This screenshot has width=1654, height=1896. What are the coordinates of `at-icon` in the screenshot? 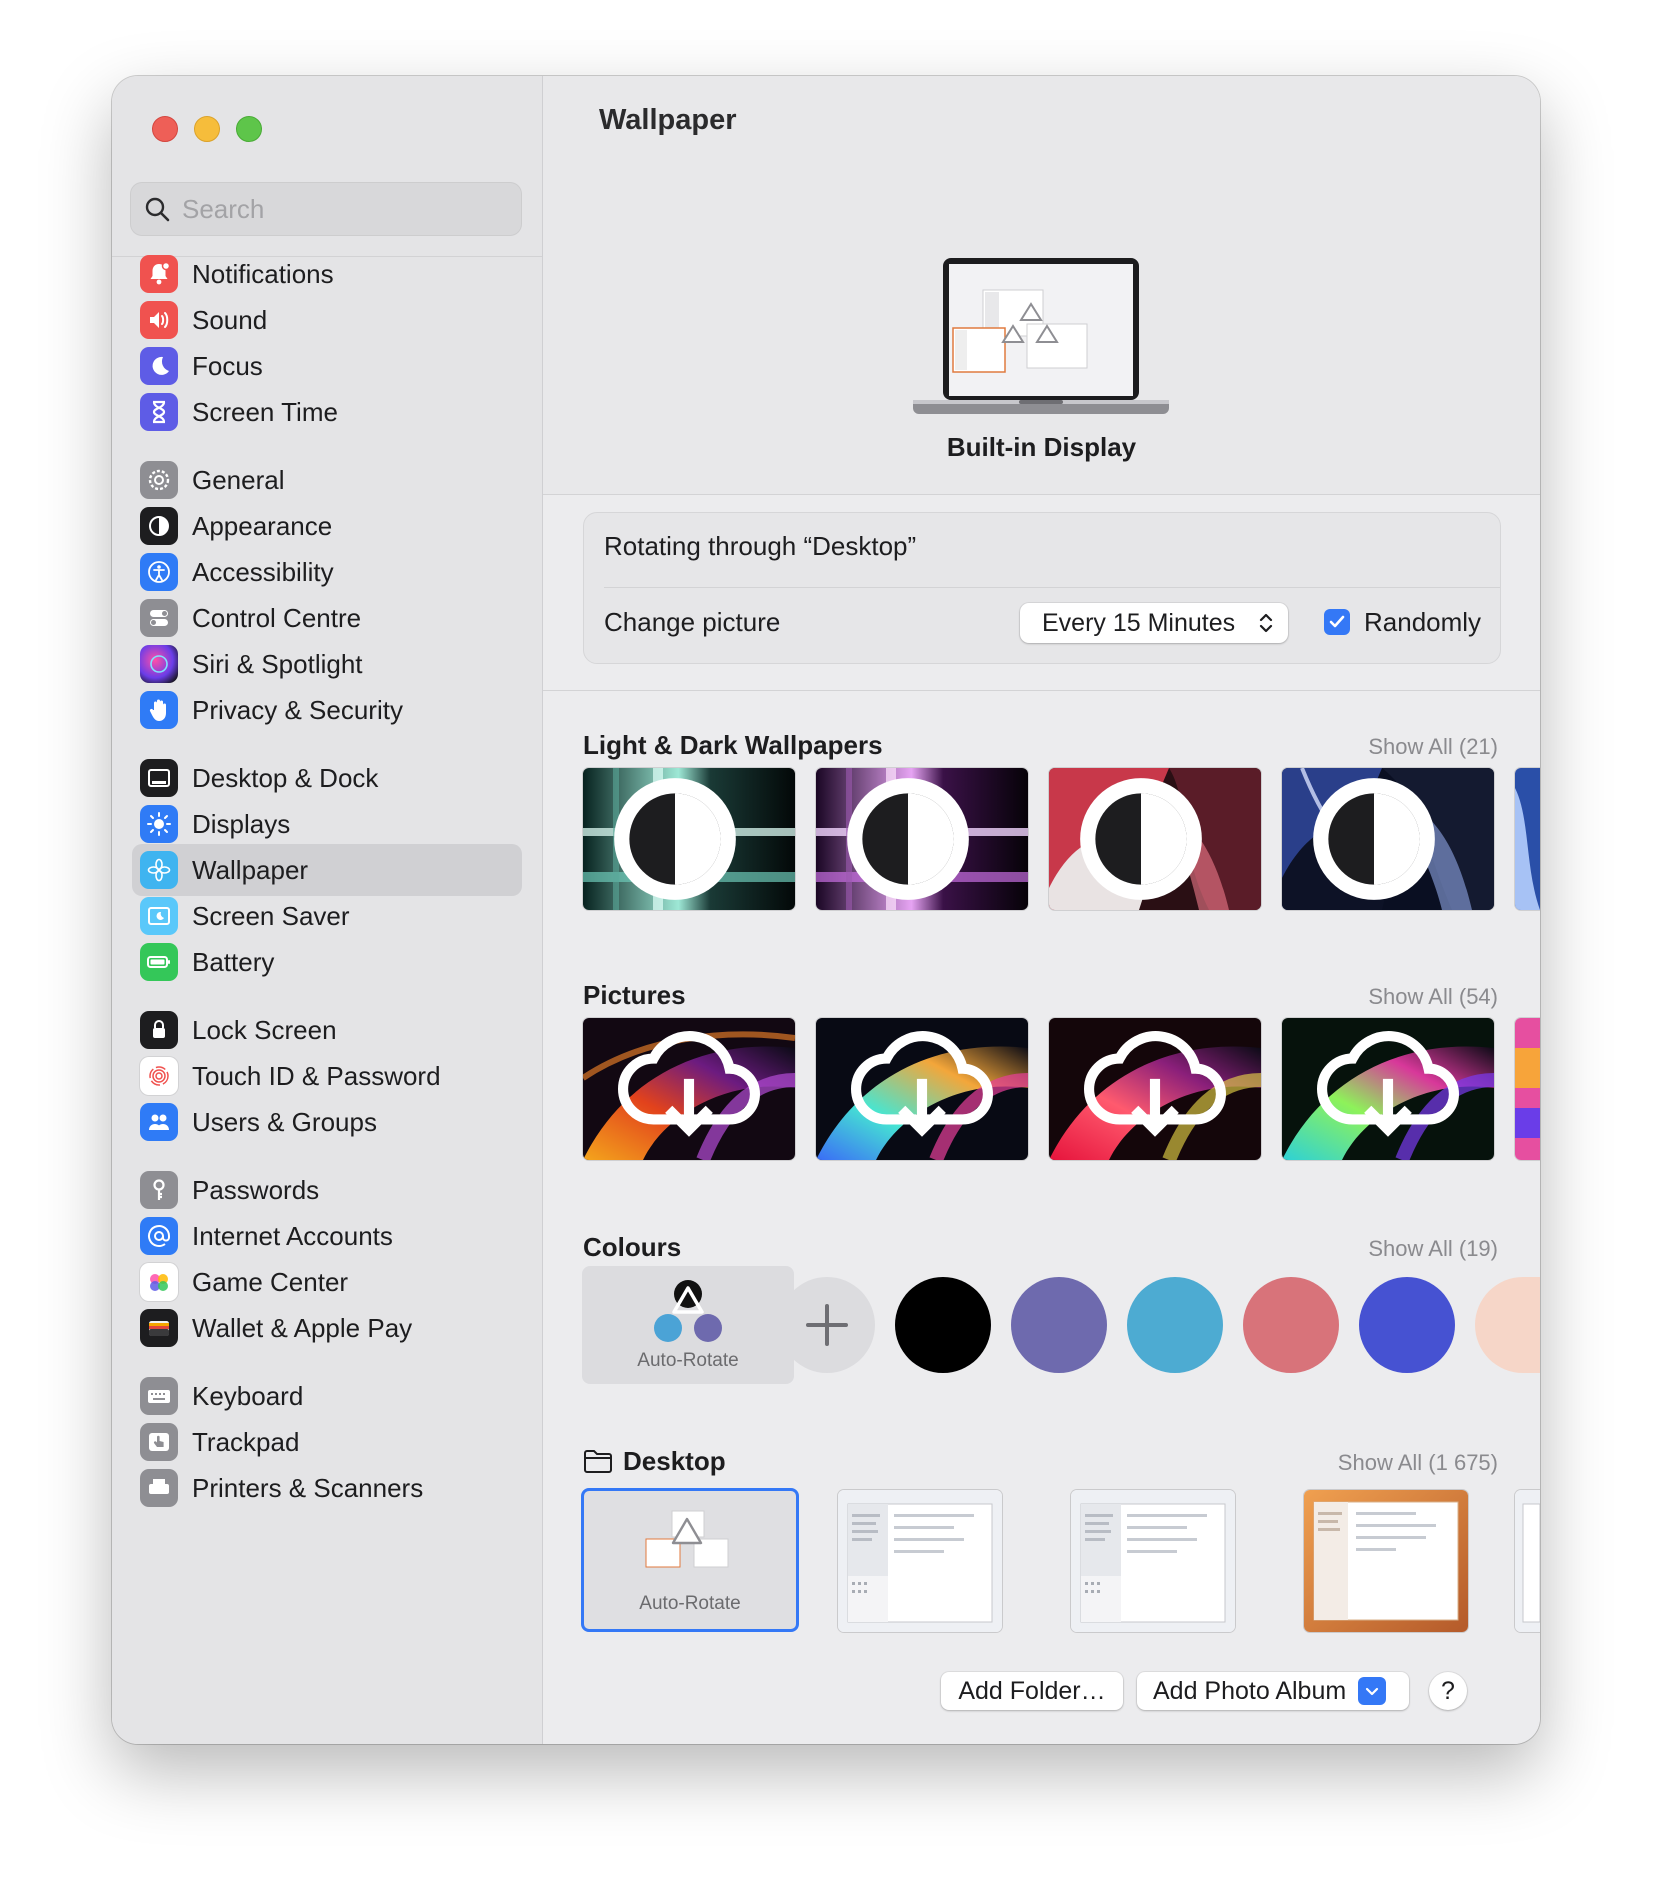 It's located at (159, 1236).